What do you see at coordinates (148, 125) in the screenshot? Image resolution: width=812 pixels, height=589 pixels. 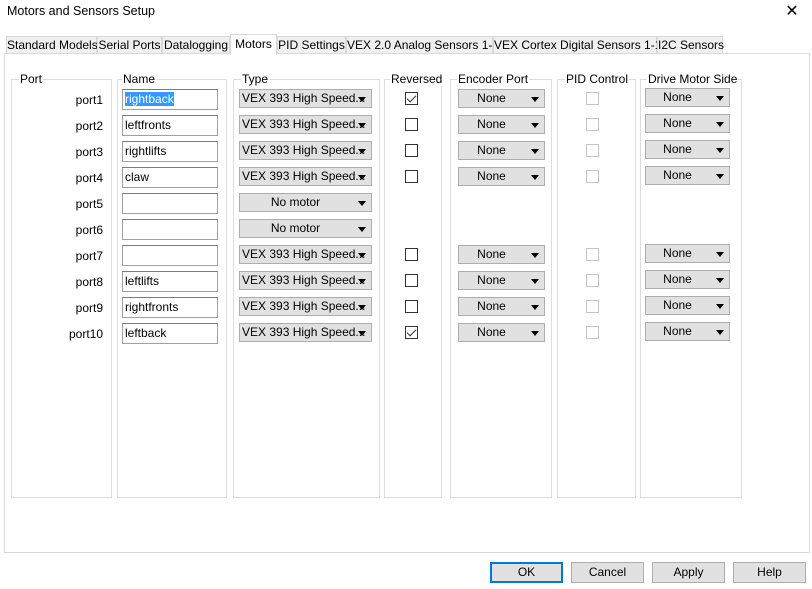 I see `motor-name-text: leftfronts` at bounding box center [148, 125].